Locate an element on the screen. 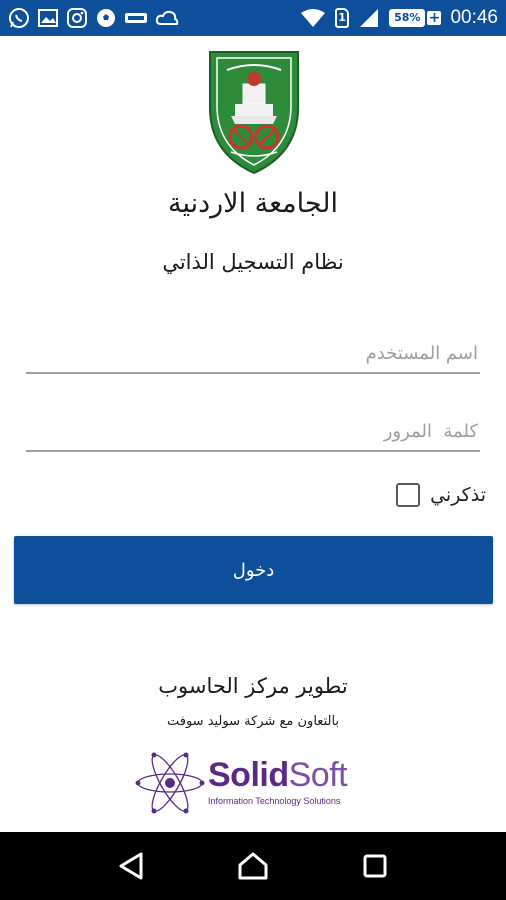 The image size is (506, 900). atom-icon is located at coordinates (170, 783).